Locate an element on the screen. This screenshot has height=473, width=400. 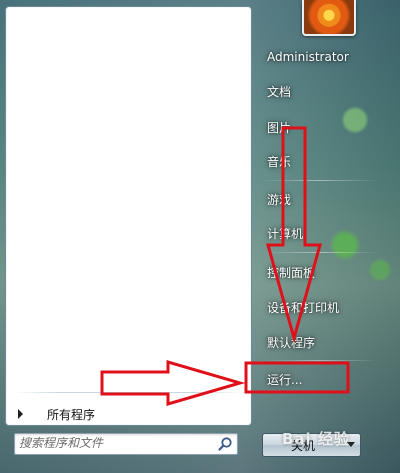
watermark: Bai 经验 is located at coordinates (316, 439).